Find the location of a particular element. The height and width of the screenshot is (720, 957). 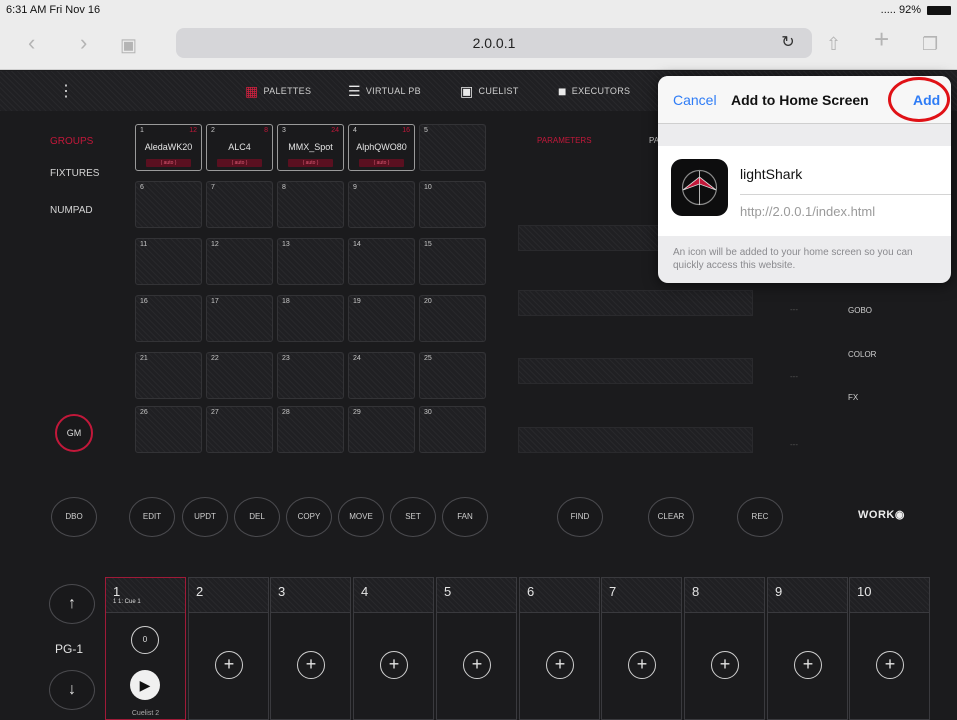

group-cell: 3 24 MMX_Spot ( auto ) is located at coordinates (310, 147).